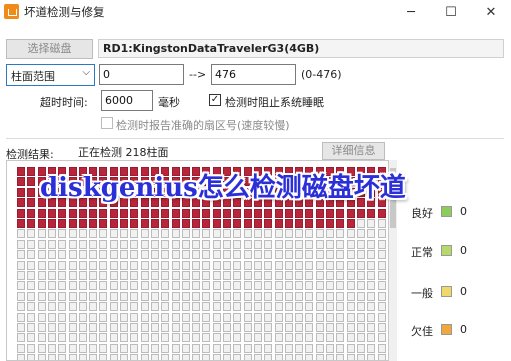  What do you see at coordinates (353, 151) in the screenshot?
I see `details-button: 详细信息` at bounding box center [353, 151].